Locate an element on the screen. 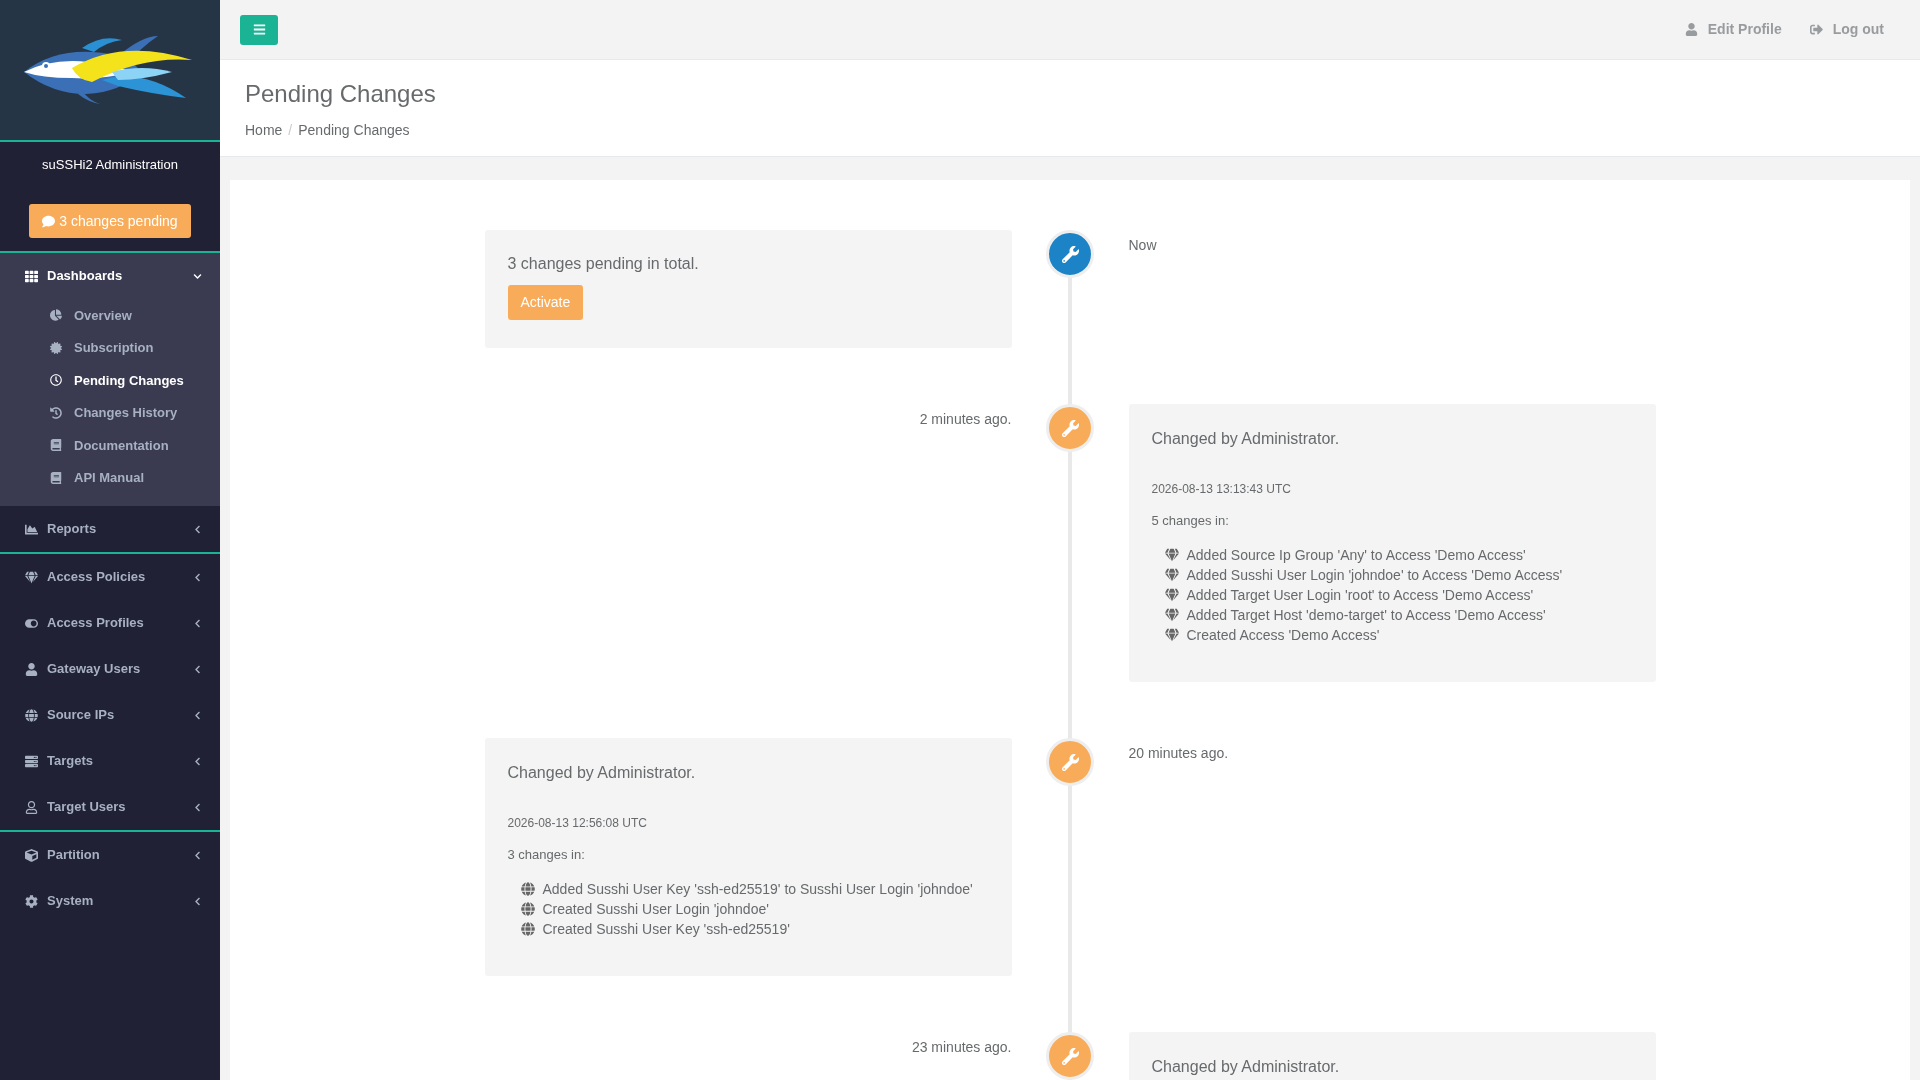 The width and height of the screenshot is (1920, 1080). cube-icon is located at coordinates (31, 855).